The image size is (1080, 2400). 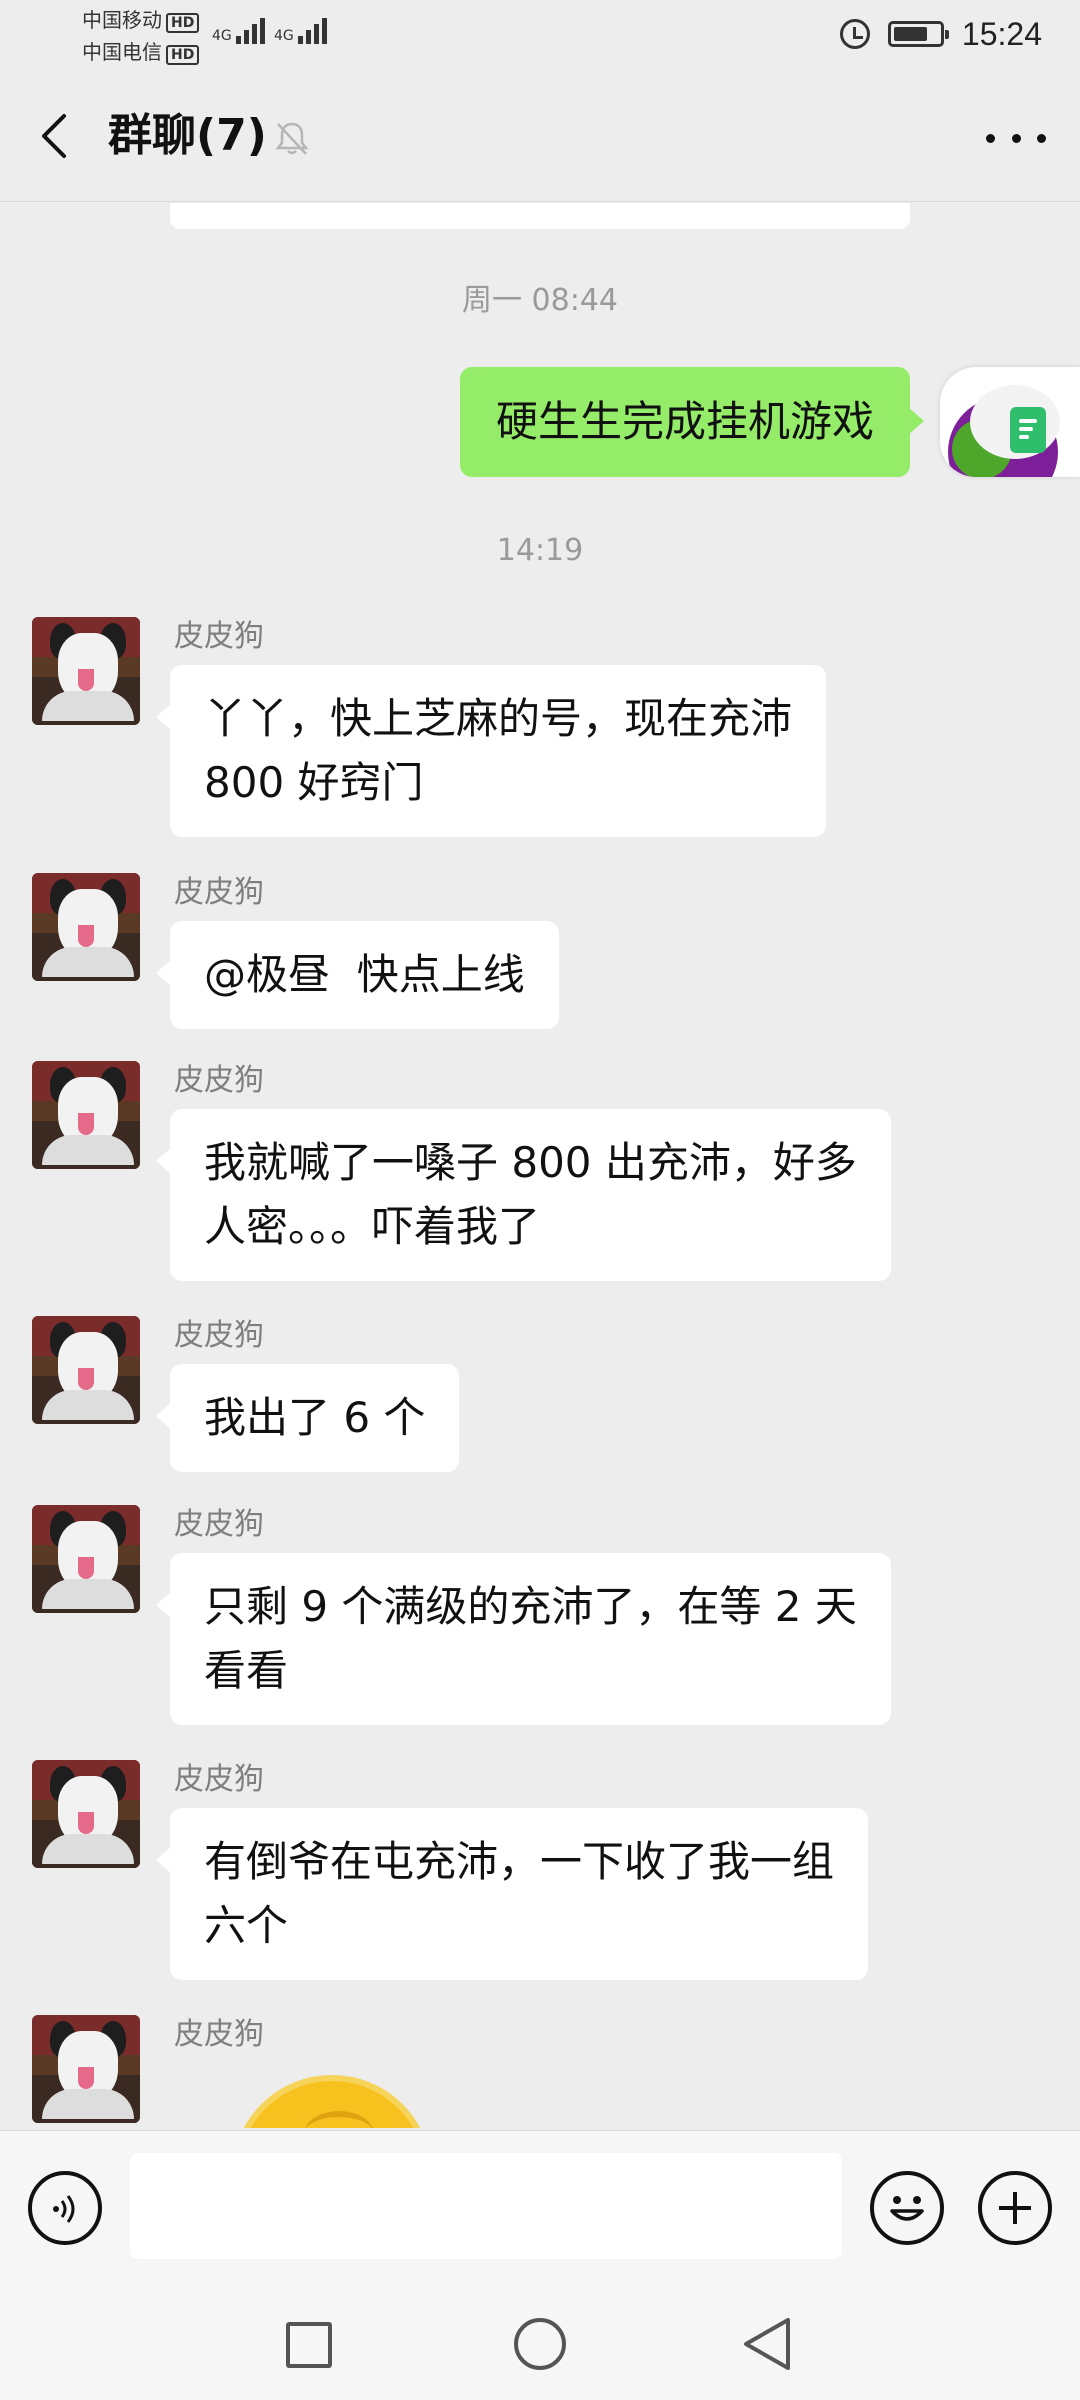 I want to click on carrier-2: 中国电信 HD, so click(x=141, y=52).